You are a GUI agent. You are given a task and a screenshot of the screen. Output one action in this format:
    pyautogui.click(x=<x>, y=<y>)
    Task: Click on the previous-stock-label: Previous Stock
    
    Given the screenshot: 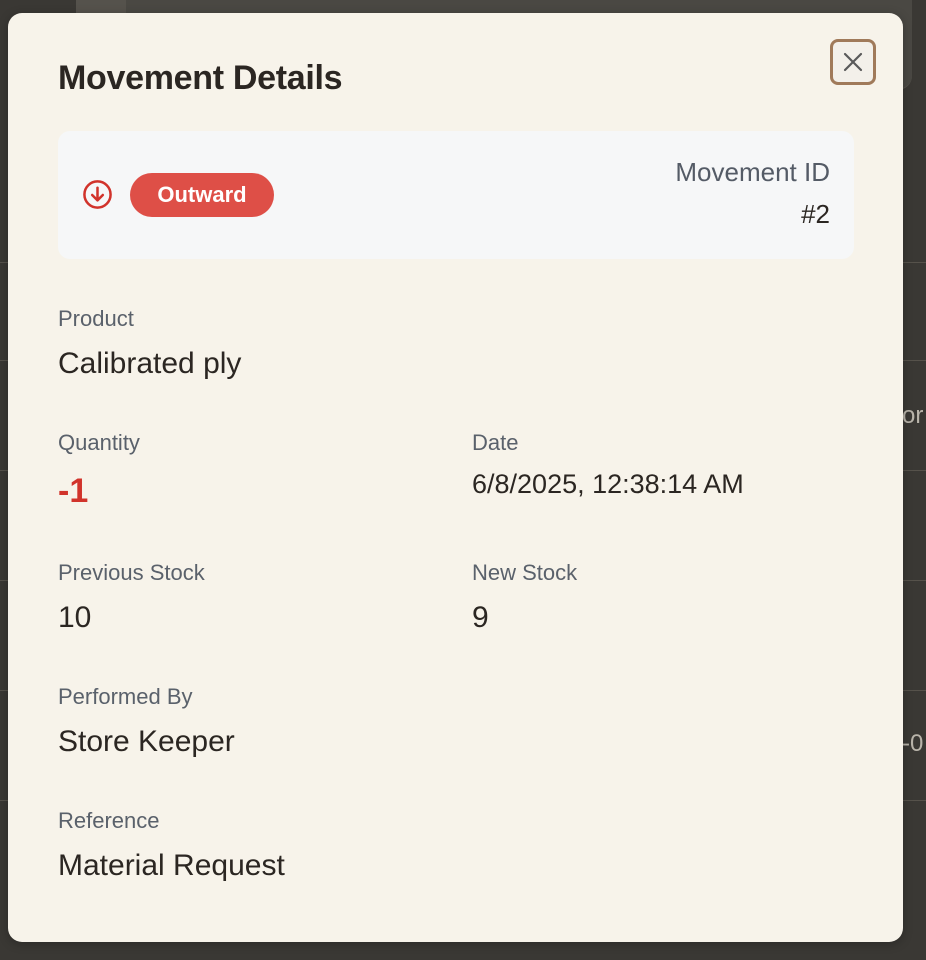 What is the action you would take?
    pyautogui.click(x=131, y=572)
    